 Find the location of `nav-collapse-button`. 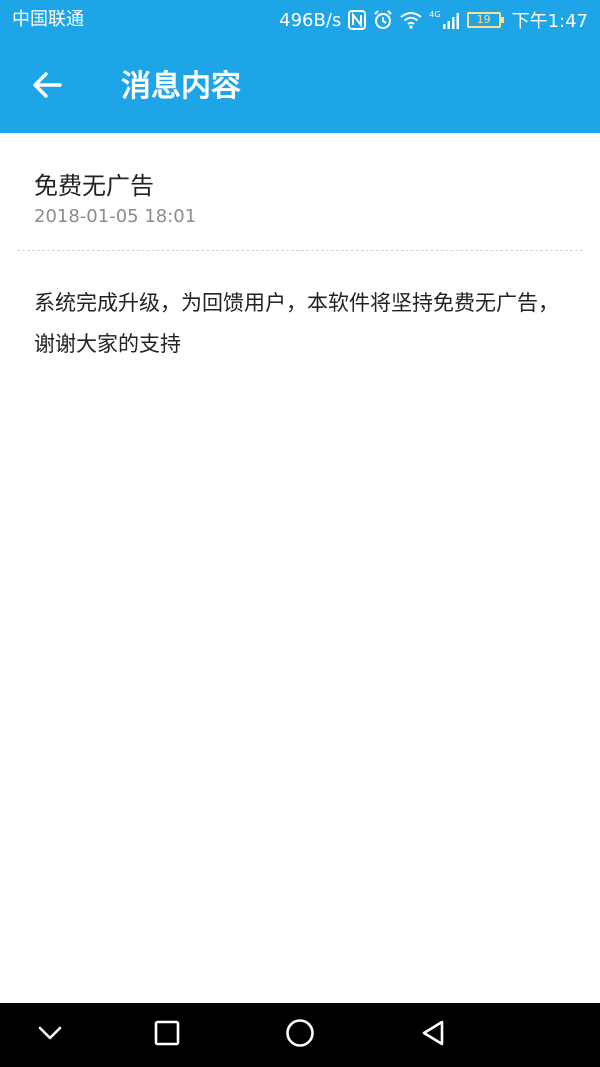

nav-collapse-button is located at coordinates (50, 1035).